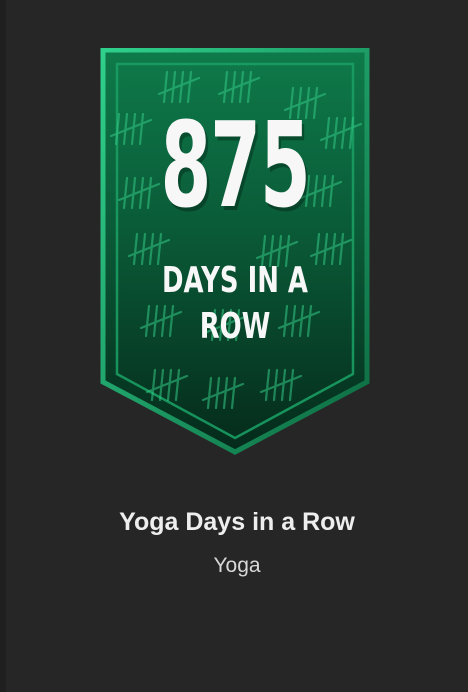 The image size is (468, 692). What do you see at coordinates (237, 522) in the screenshot?
I see `achievement-title: Yoga Days in a Row` at bounding box center [237, 522].